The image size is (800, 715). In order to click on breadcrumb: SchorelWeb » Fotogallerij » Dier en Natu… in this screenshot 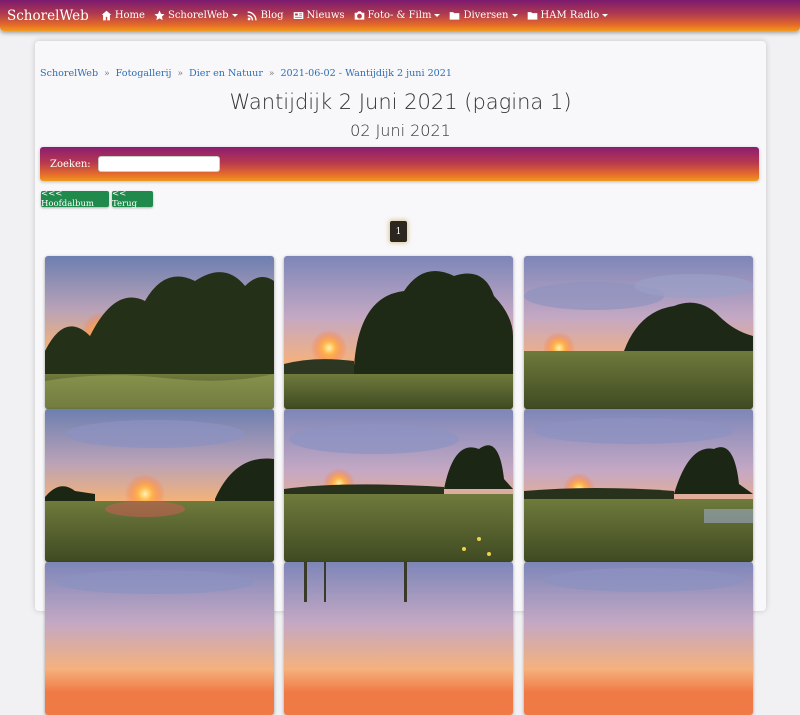, I will do `click(246, 73)`.